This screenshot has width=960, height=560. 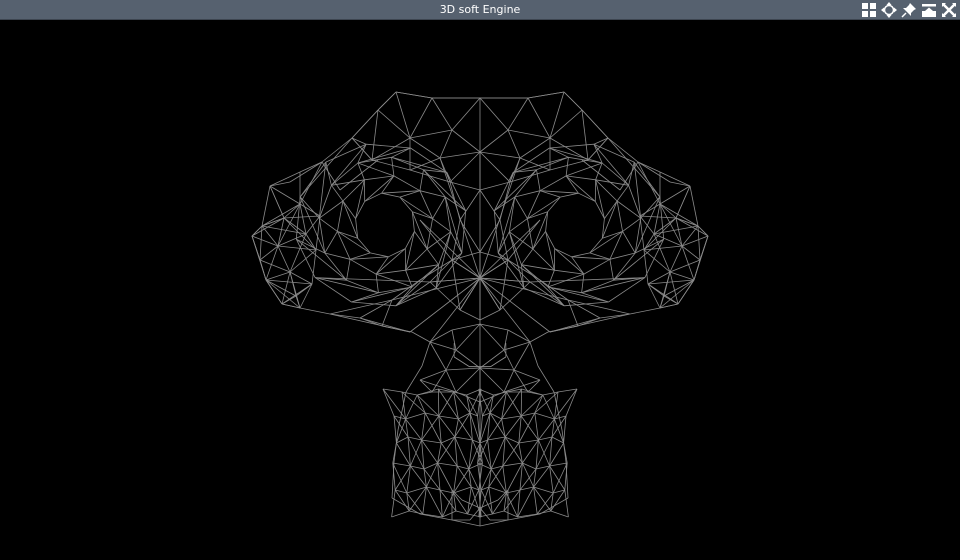 What do you see at coordinates (949, 10) in the screenshot?
I see `close-icon` at bounding box center [949, 10].